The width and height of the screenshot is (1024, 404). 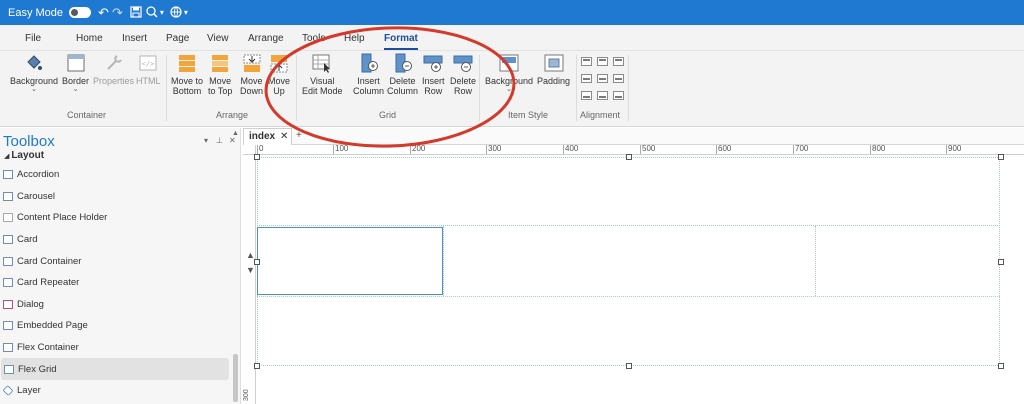 What do you see at coordinates (586, 78) in the screenshot?
I see `align-middle-left-icon` at bounding box center [586, 78].